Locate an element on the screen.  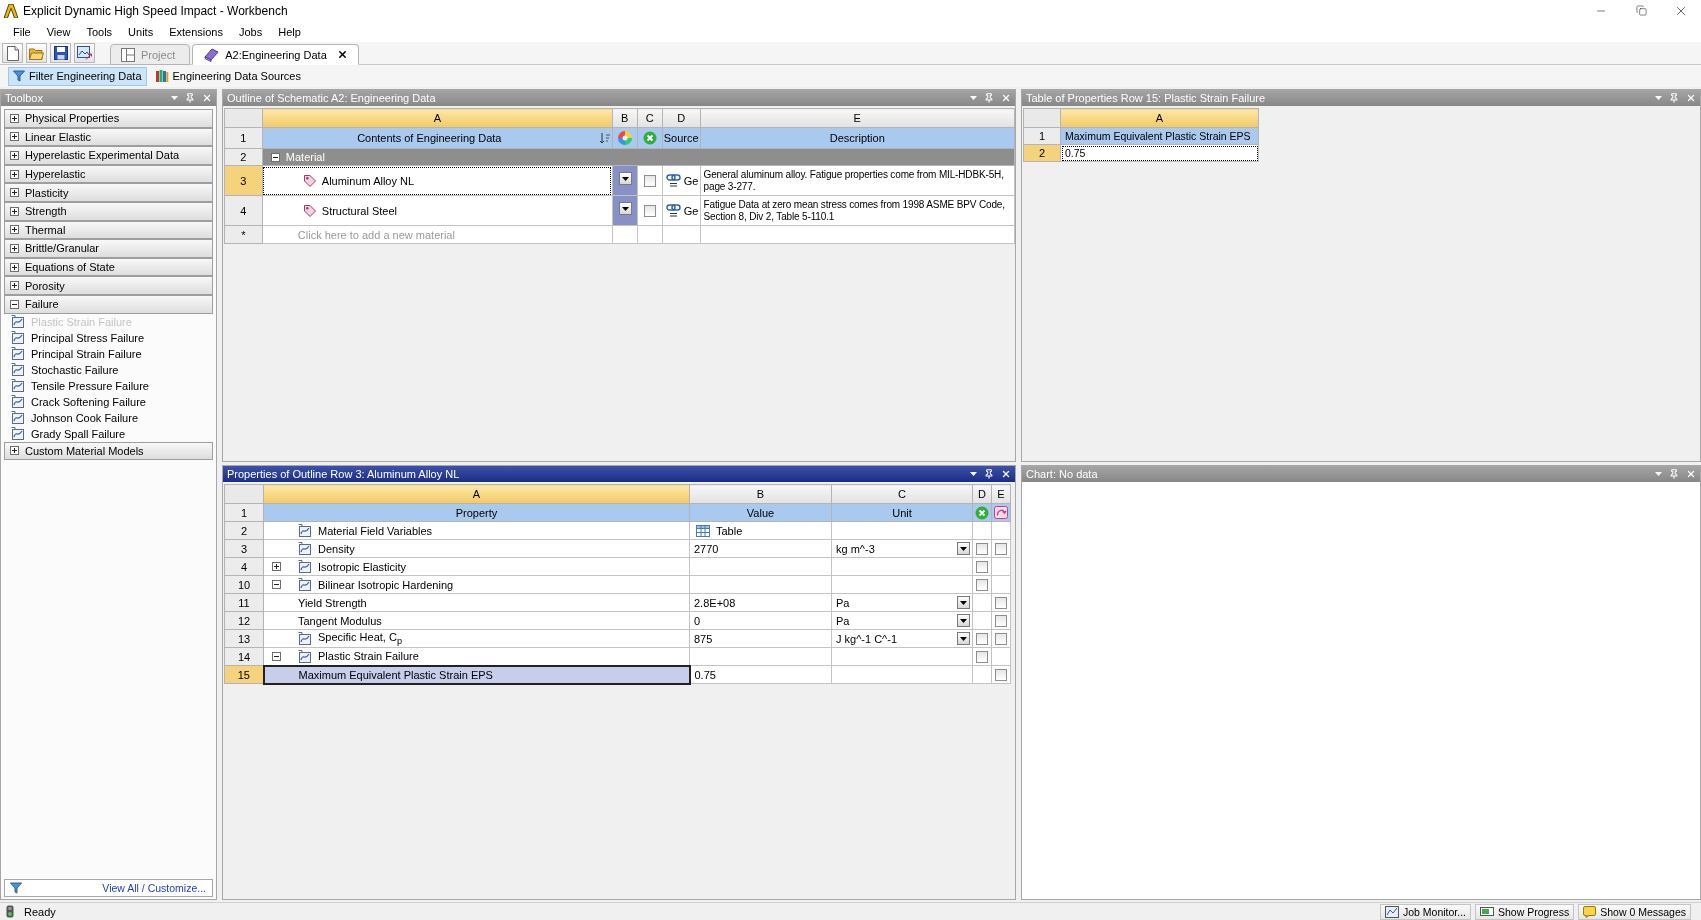
menu-item: File is located at coordinates (22, 31).